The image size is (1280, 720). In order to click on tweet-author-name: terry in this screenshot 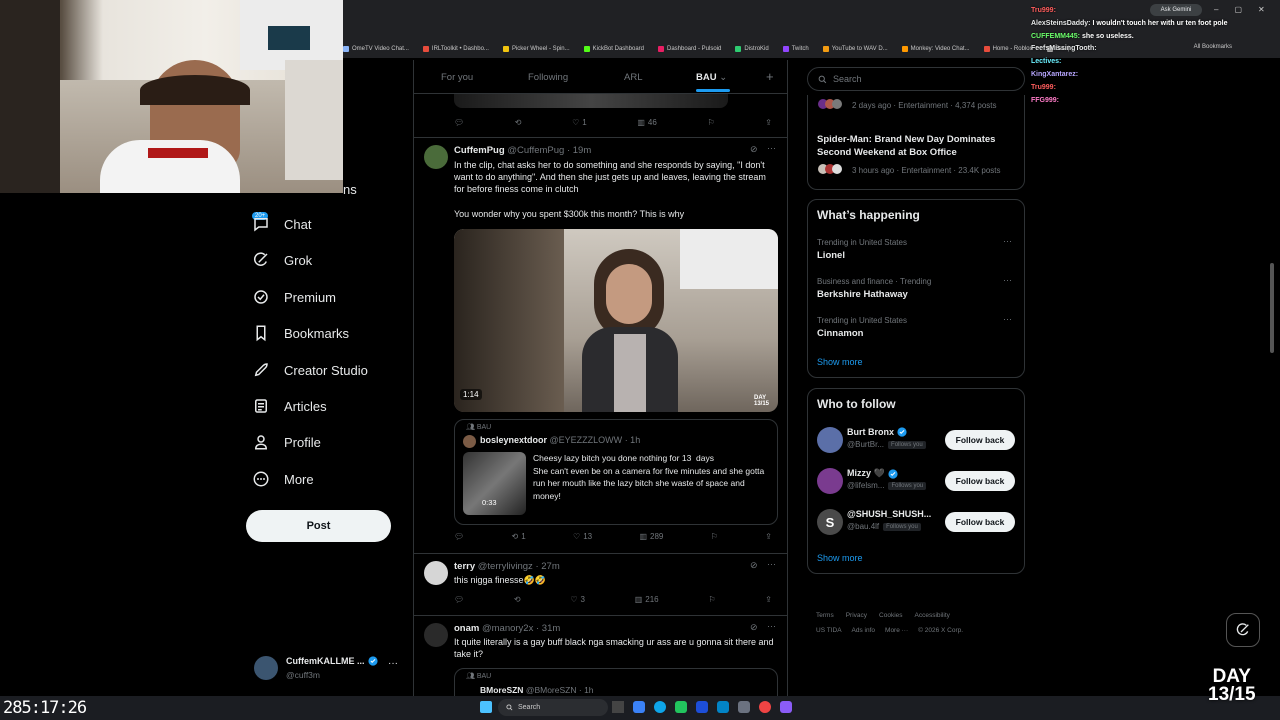, I will do `click(464, 566)`.